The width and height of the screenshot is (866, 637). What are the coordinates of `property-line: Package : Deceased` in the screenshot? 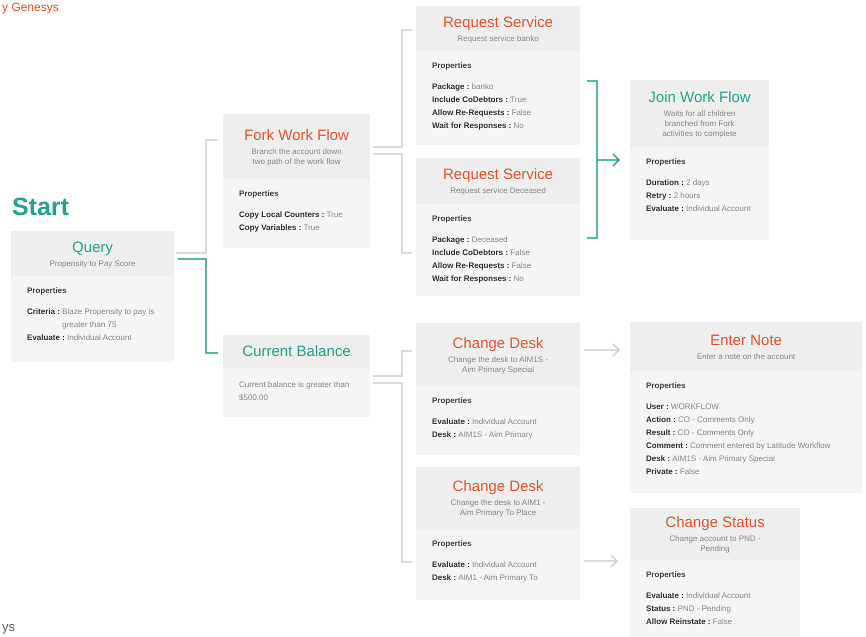 It's located at (470, 240).